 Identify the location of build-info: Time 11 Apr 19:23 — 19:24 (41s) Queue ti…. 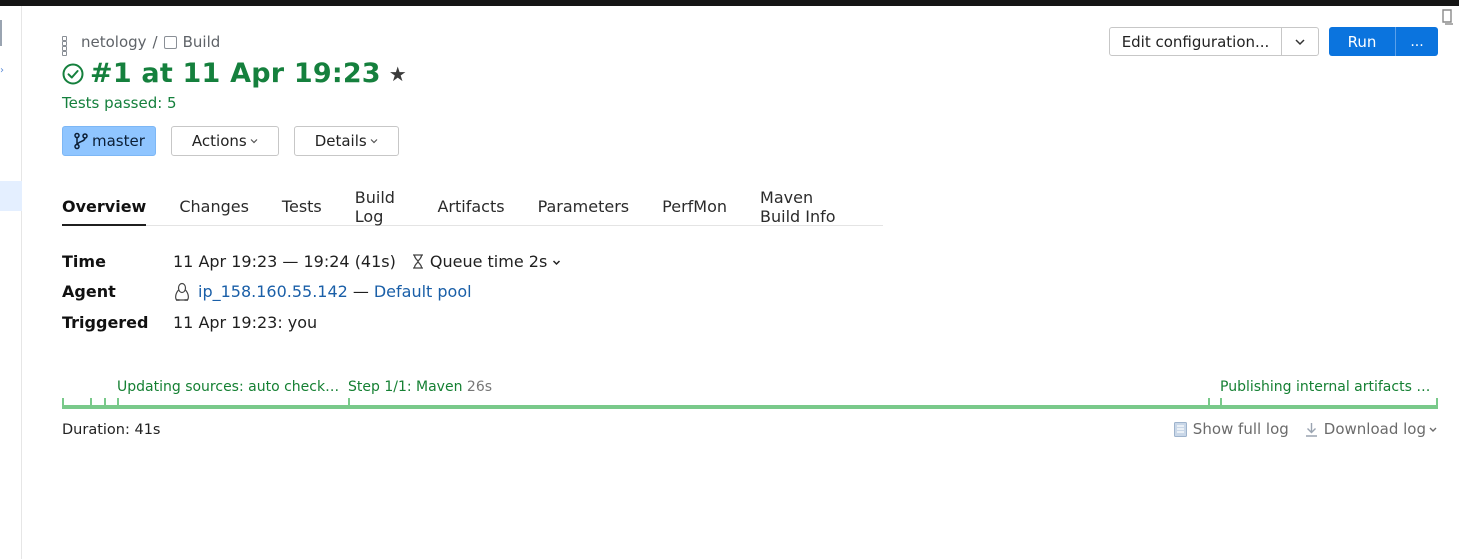
(311, 292).